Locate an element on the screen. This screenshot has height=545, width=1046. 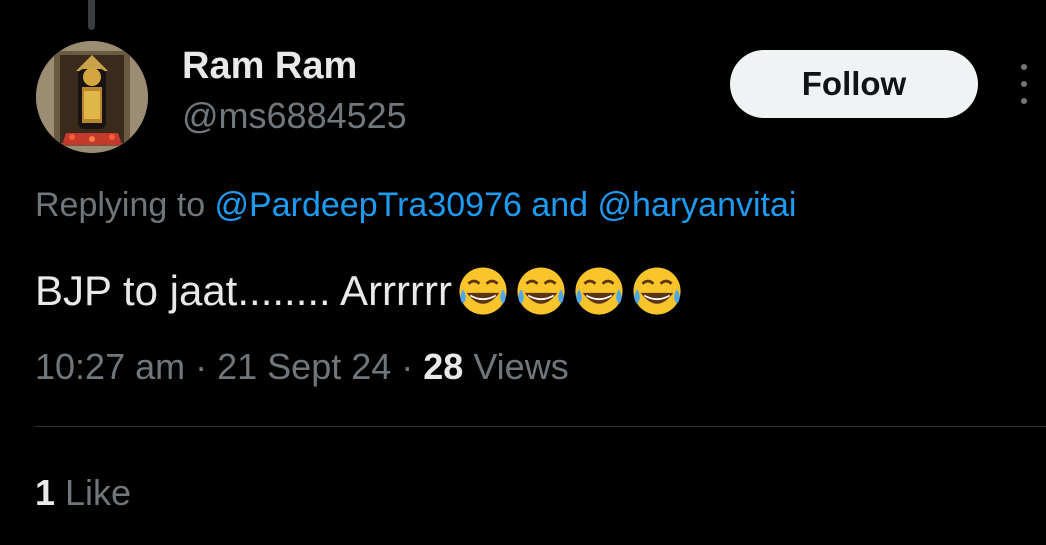
tweet-text: BJP to jaat........ Arrrrrr is located at coordinates (360, 291).